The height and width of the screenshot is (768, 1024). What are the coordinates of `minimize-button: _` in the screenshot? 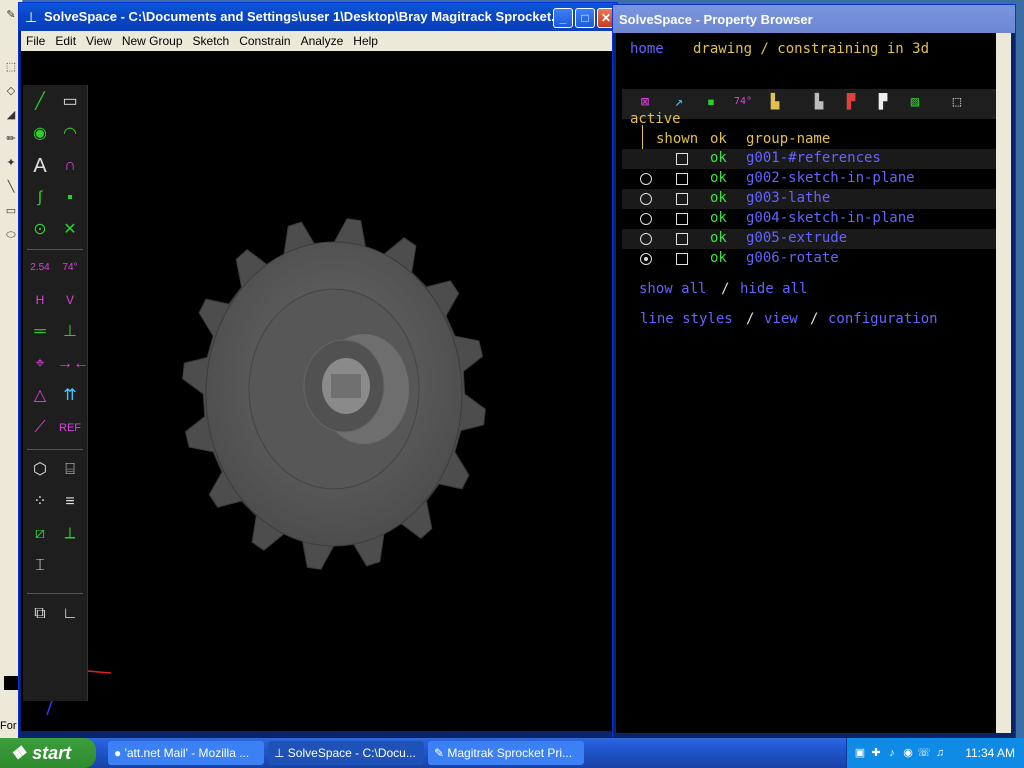 It's located at (563, 18).